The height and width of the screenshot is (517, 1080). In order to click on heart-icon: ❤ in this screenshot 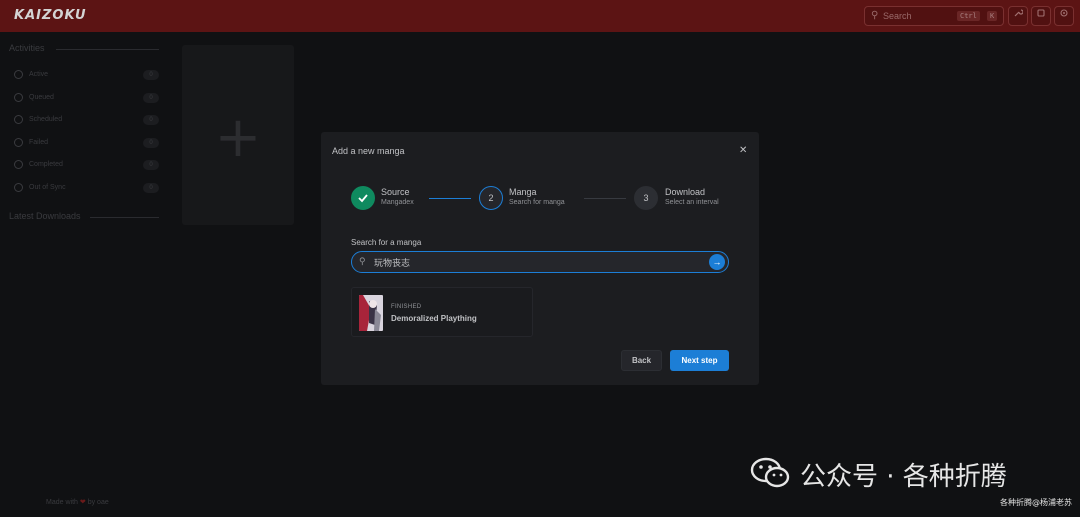, I will do `click(82, 502)`.